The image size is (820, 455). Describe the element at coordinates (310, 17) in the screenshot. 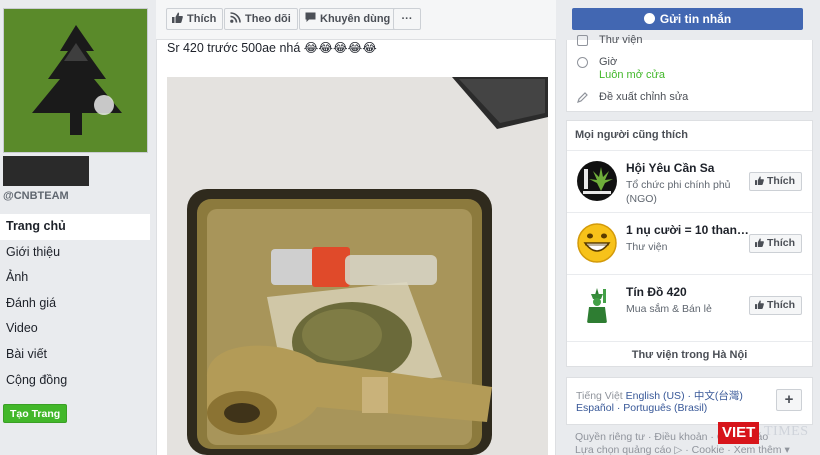

I see `speech-bubble-icon` at that location.